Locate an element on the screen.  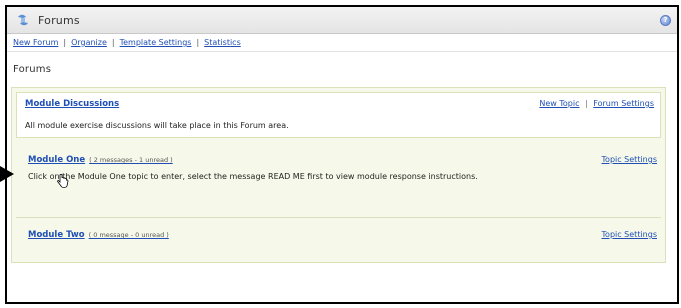
topic-message-count: ( 0 message - 0 unread ) is located at coordinates (128, 235).